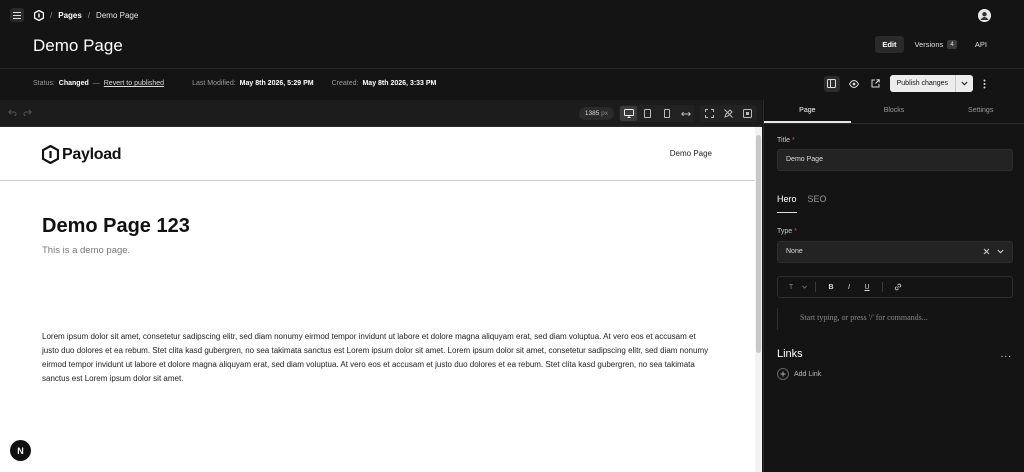 Image resolution: width=1024 pixels, height=472 pixels. What do you see at coordinates (808, 374) in the screenshot?
I see `add-link-label: Add Link` at bounding box center [808, 374].